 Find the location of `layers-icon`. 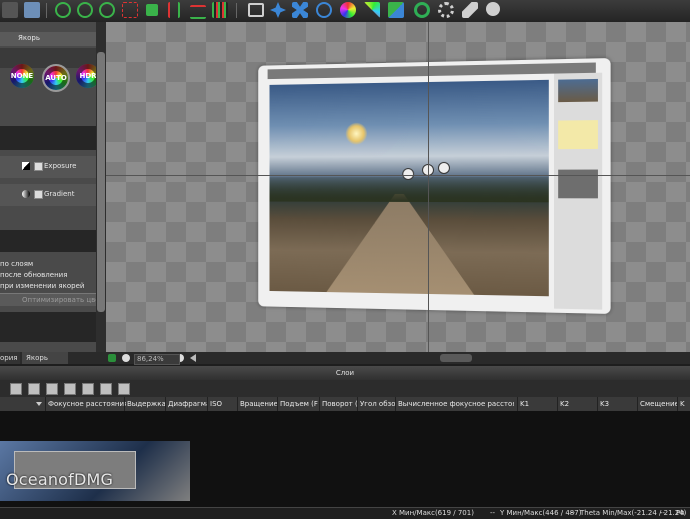

layers-icon is located at coordinates (396, 10).